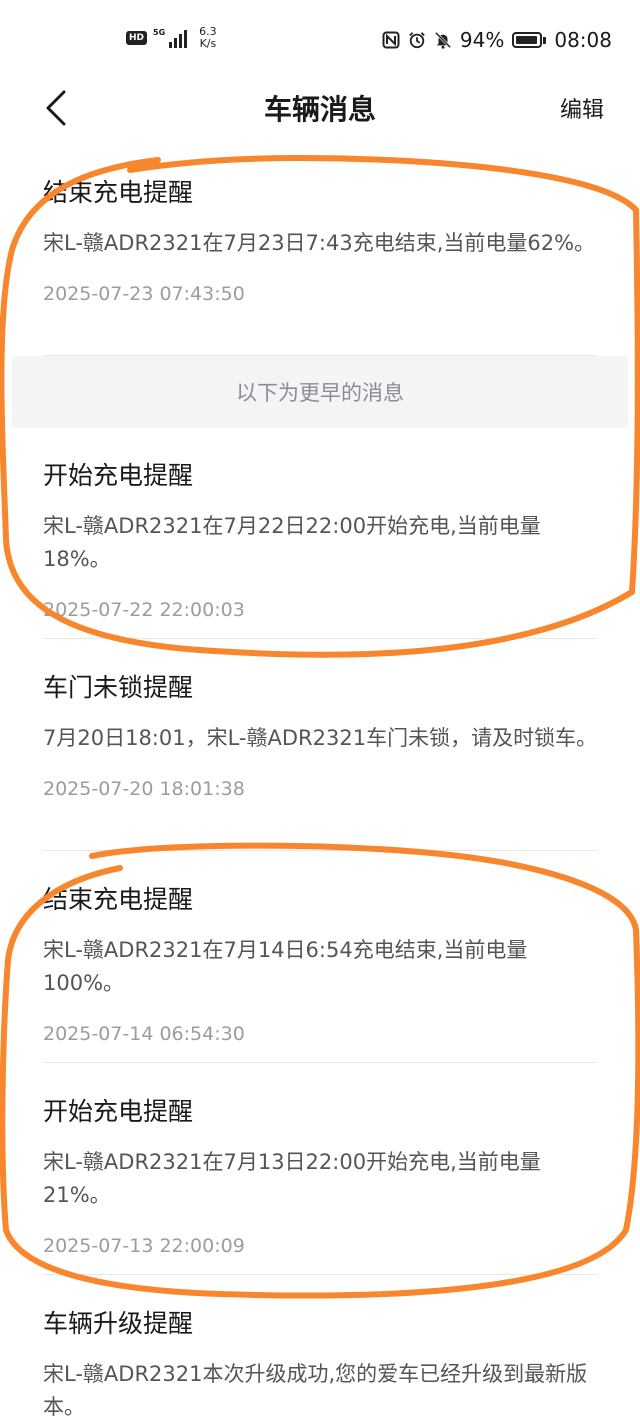 The width and height of the screenshot is (640, 1424). I want to click on alarm-icon, so click(417, 40).